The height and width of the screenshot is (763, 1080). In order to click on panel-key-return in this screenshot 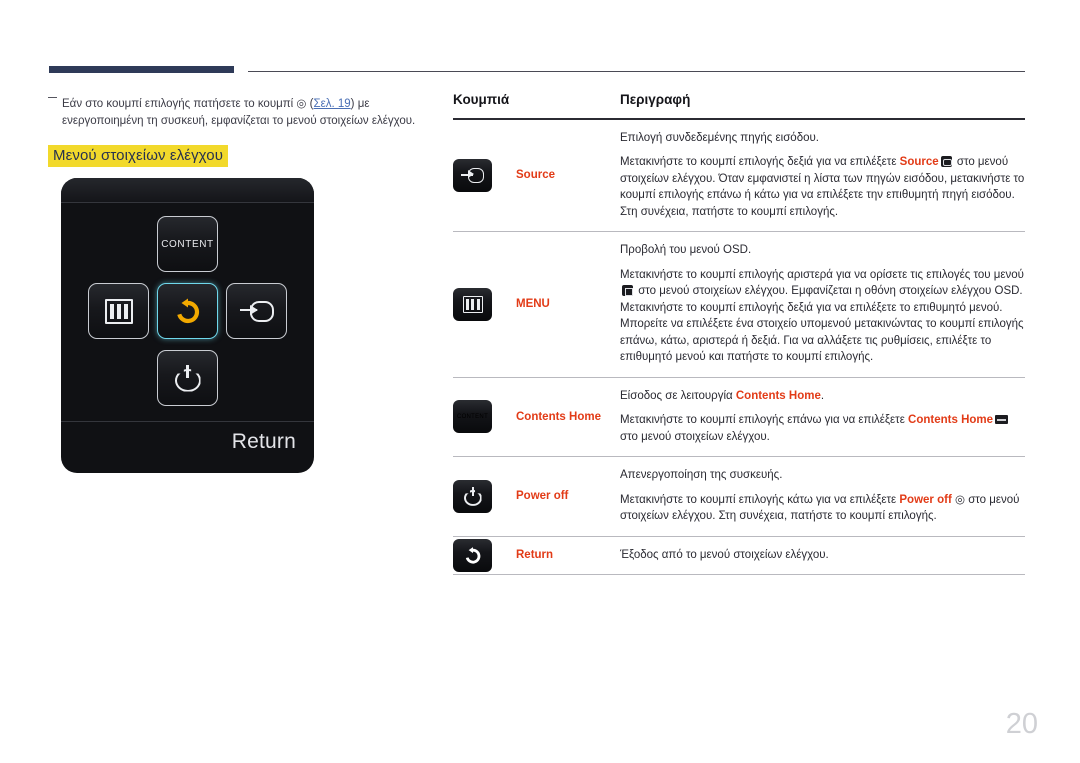, I will do `click(187, 311)`.